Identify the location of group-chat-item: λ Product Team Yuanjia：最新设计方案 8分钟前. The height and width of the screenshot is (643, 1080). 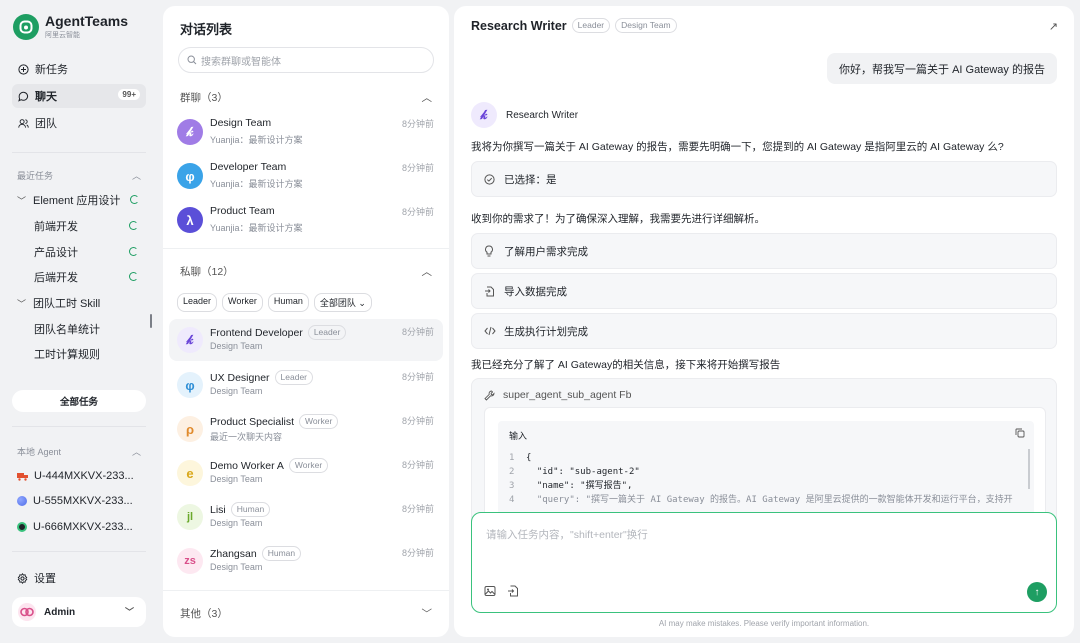
(306, 220).